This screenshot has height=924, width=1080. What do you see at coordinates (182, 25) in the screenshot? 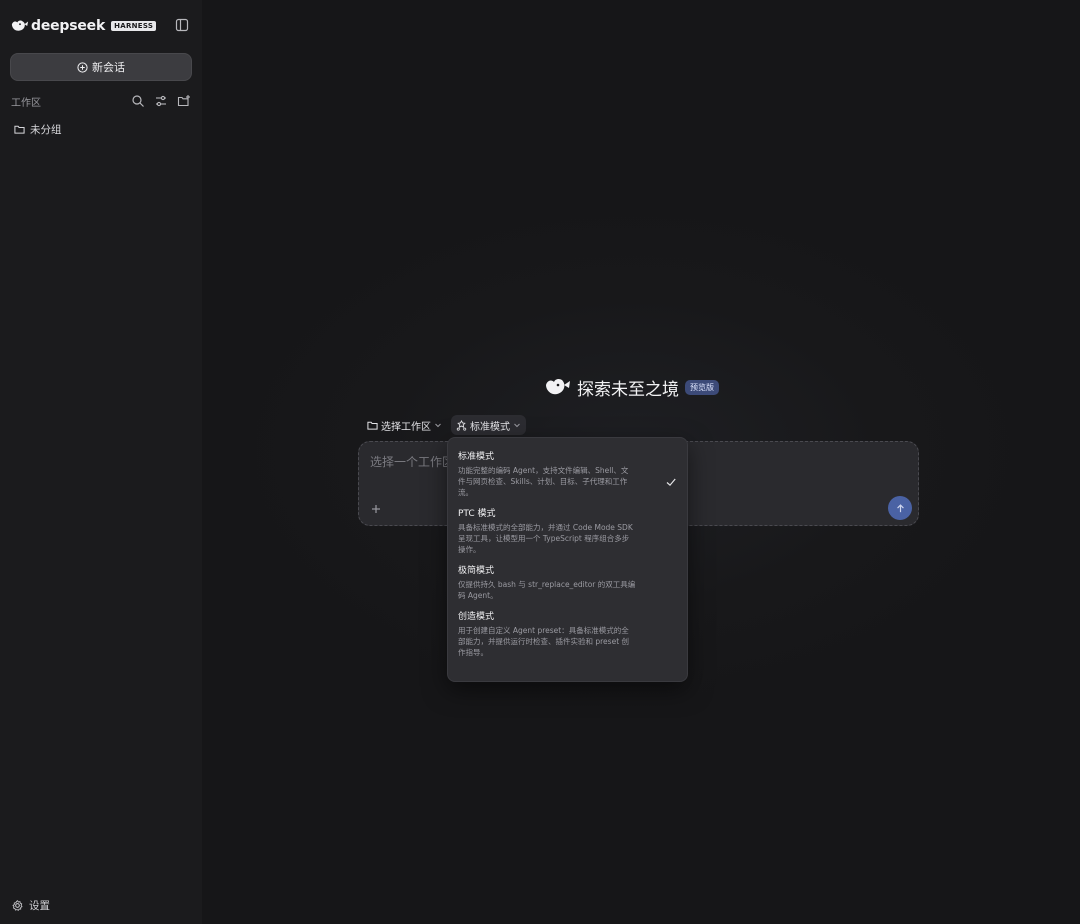
I see `sidebar-toggle-icon` at bounding box center [182, 25].